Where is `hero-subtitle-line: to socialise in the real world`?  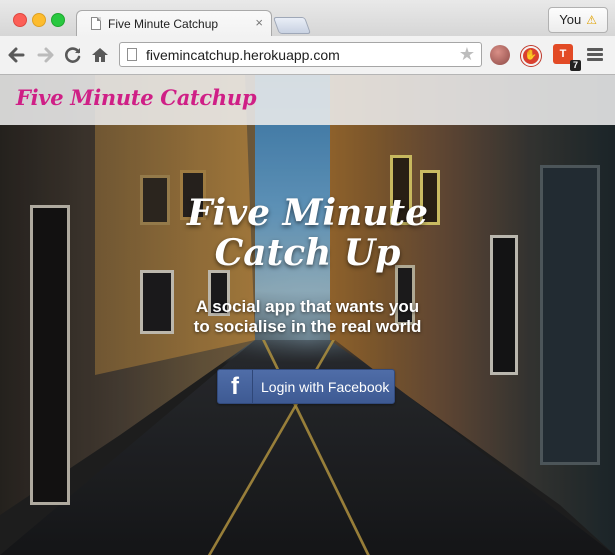
hero-subtitle-line: to socialise in the real world is located at coordinates (307, 326).